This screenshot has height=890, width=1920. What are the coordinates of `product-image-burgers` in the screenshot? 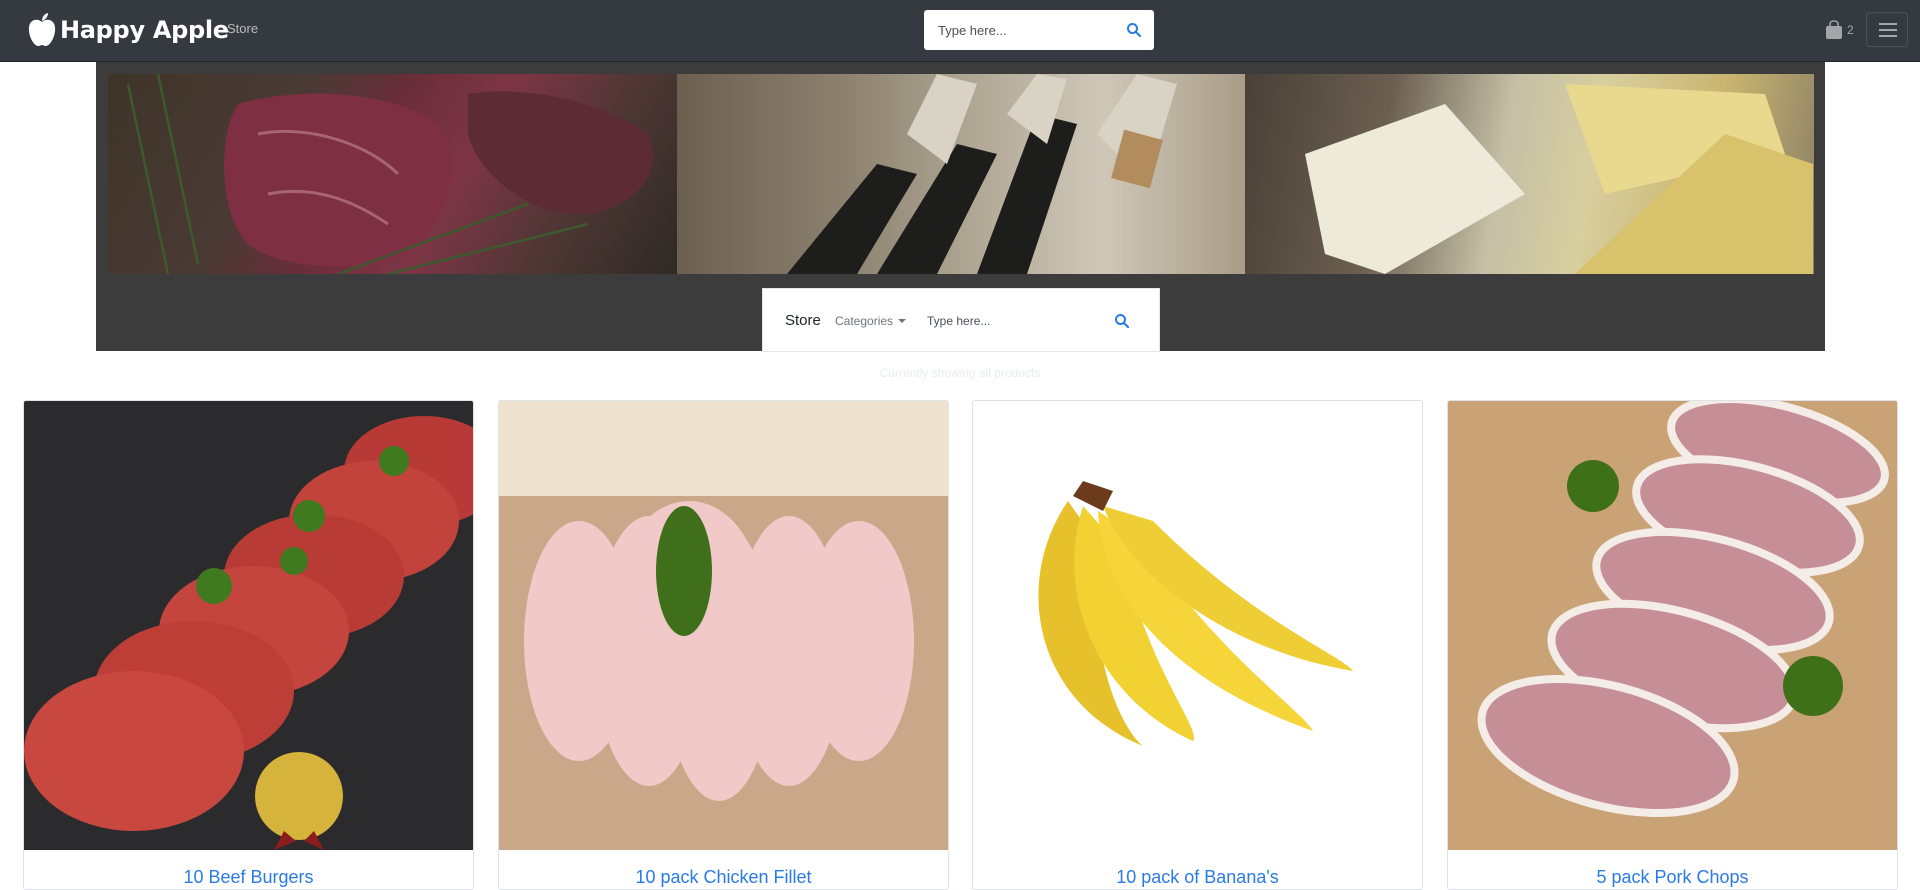 It's located at (248, 625).